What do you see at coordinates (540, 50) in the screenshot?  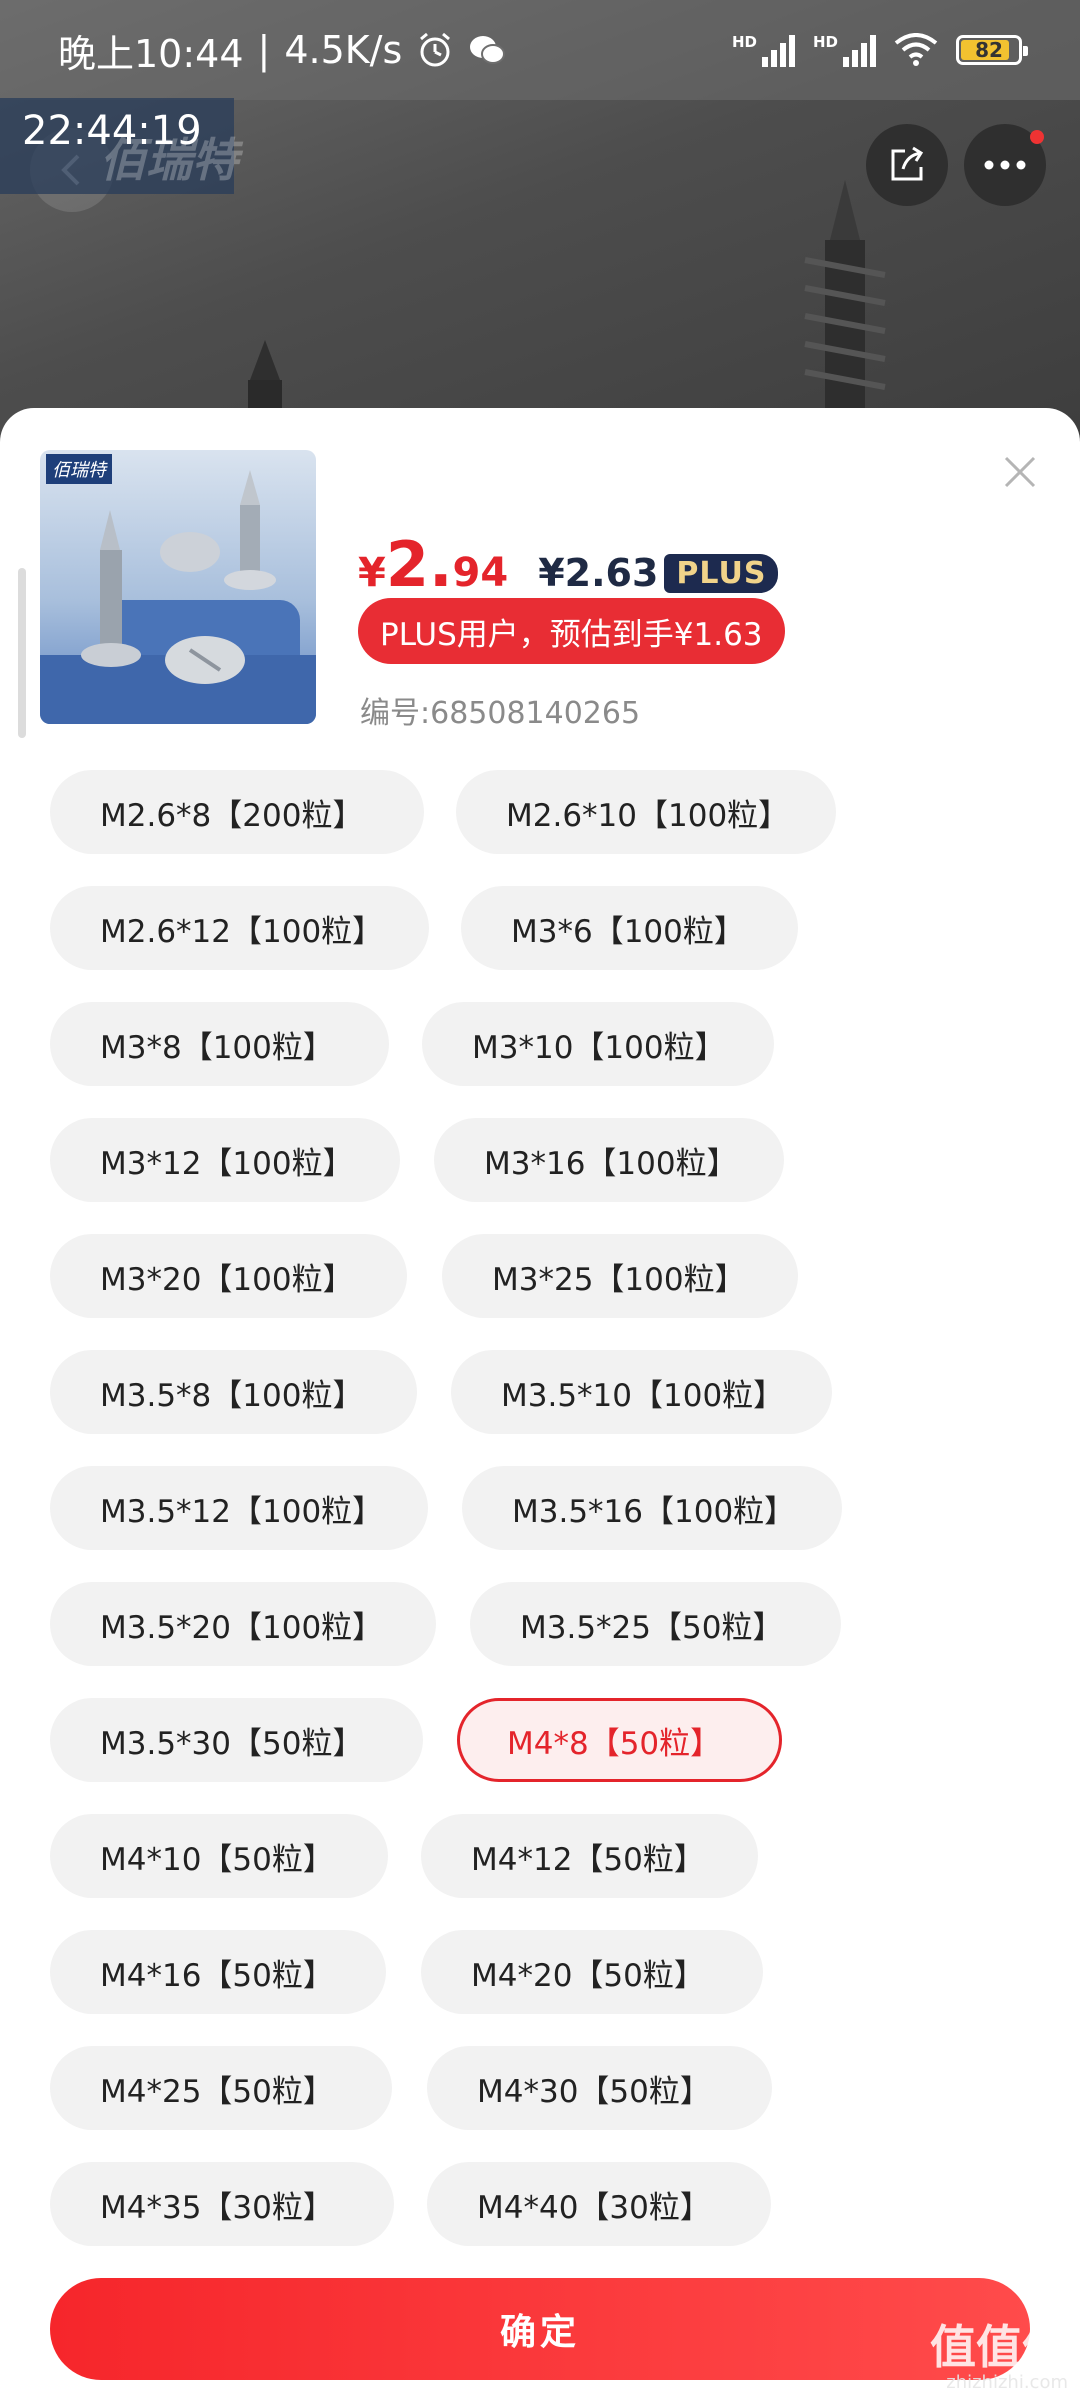 I see `status-bar: 晚上10:44 | 4.5K/s HD HD 82` at bounding box center [540, 50].